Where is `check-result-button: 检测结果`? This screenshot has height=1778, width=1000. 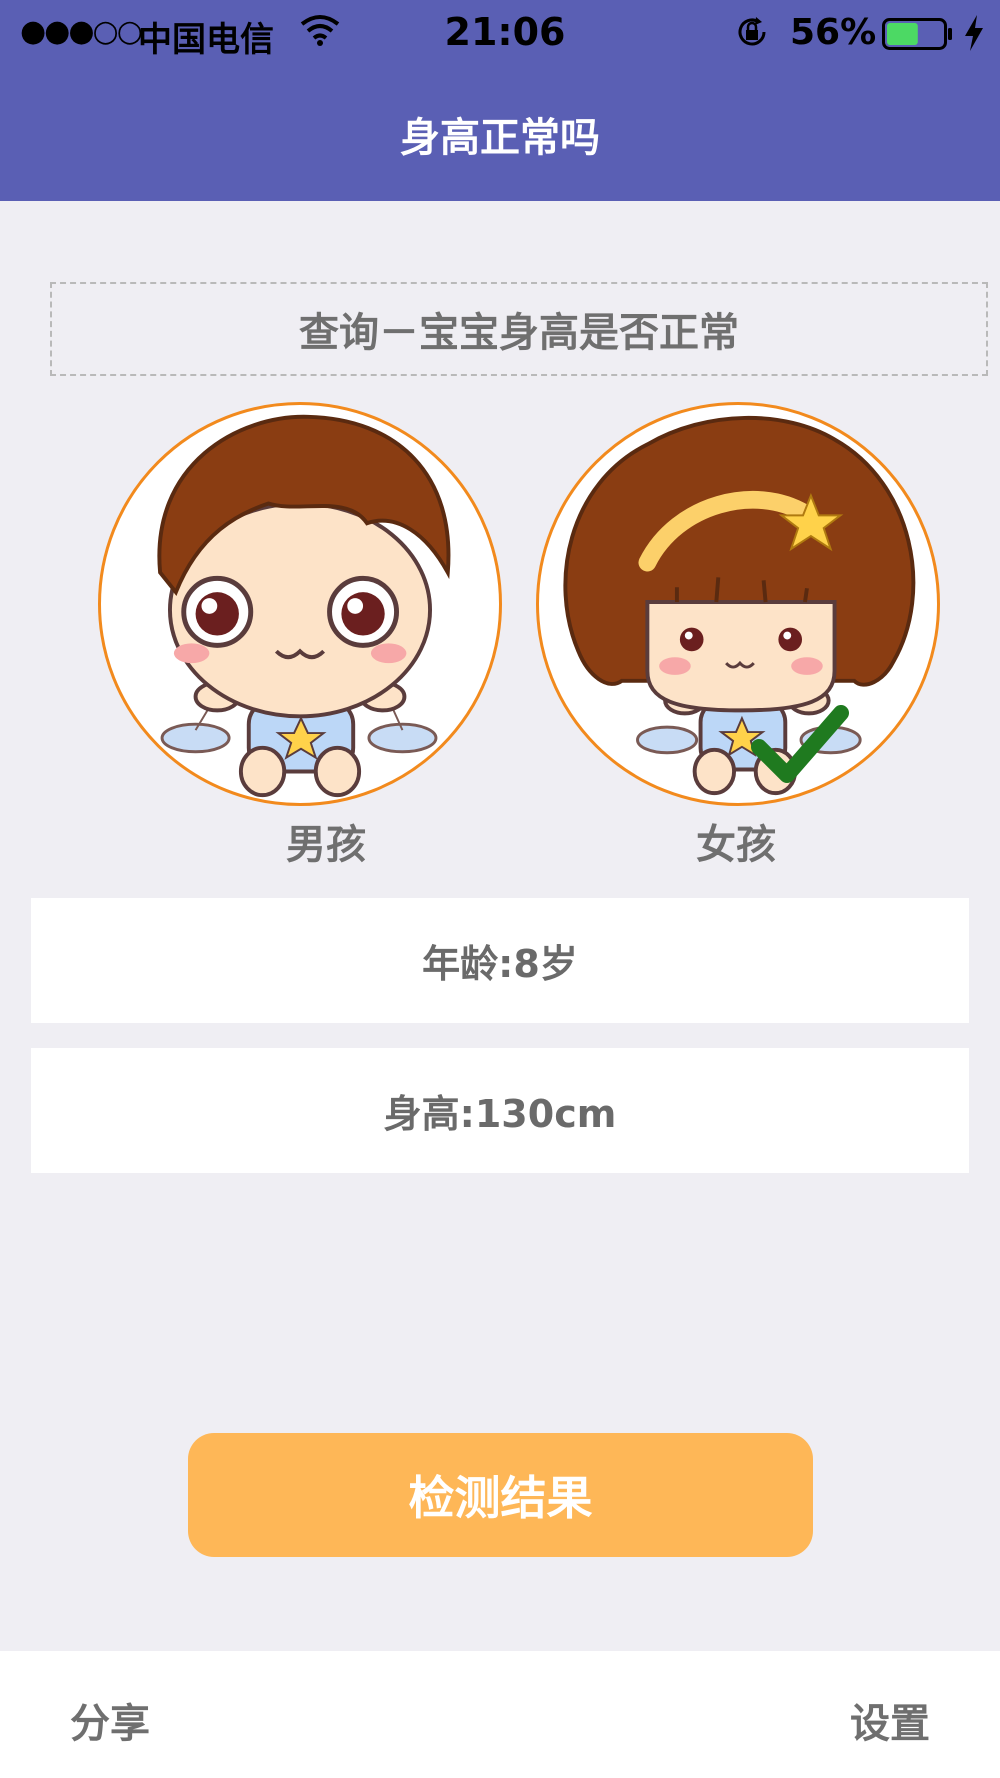
check-result-button: 检测结果 is located at coordinates (500, 1495).